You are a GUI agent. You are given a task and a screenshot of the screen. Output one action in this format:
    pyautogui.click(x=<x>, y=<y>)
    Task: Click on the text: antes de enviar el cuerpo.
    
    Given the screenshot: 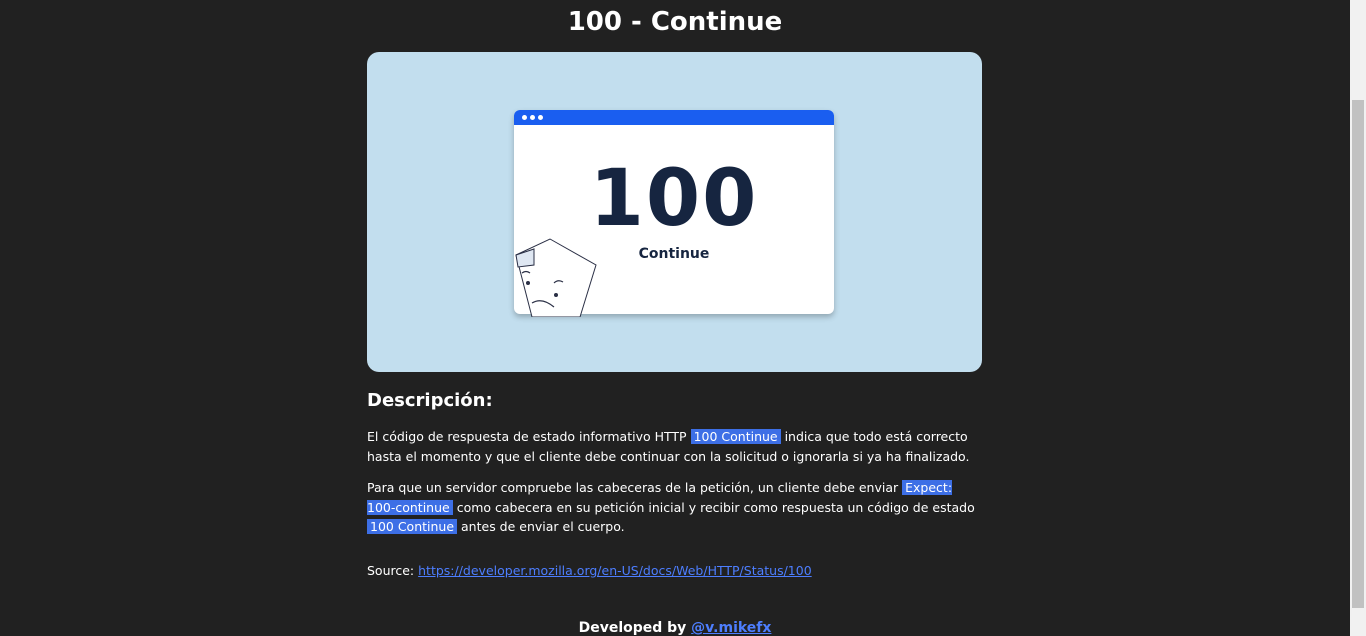 What is the action you would take?
    pyautogui.click(x=541, y=526)
    